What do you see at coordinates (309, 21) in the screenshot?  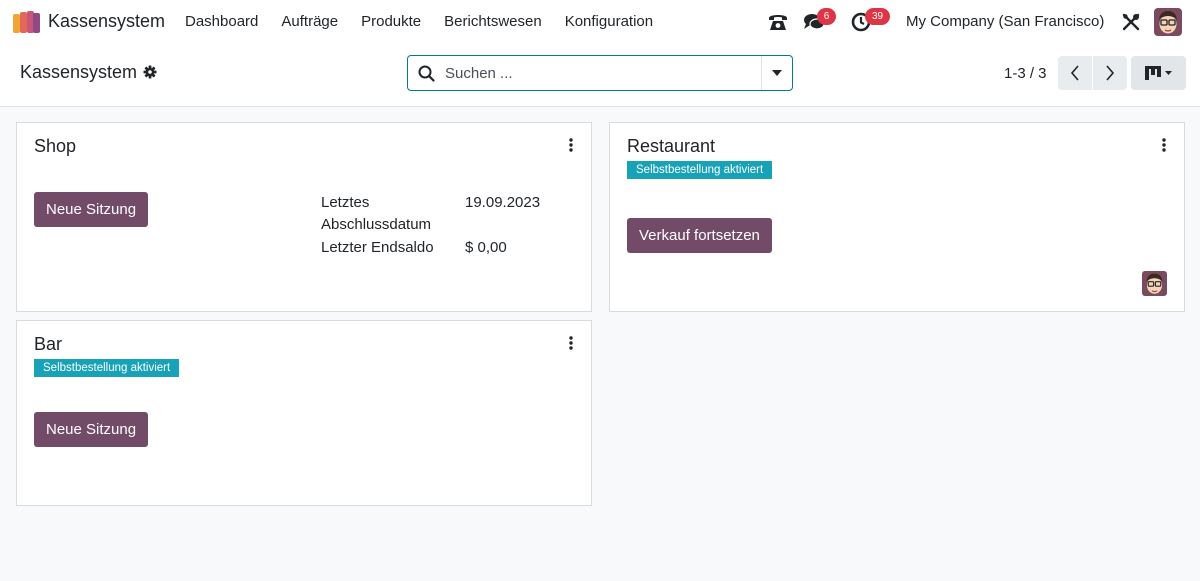 I see `menu-item-orders: Aufträge` at bounding box center [309, 21].